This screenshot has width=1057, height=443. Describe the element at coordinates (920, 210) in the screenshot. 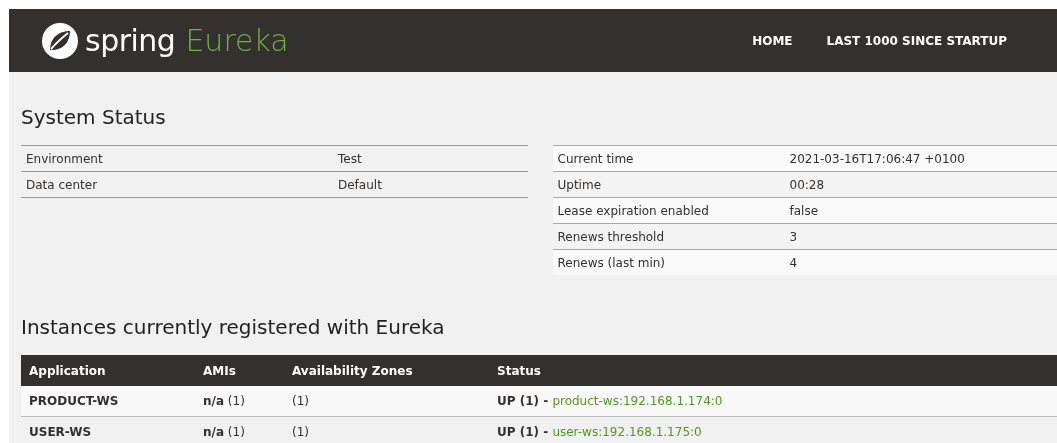

I see `table-cell: false` at that location.